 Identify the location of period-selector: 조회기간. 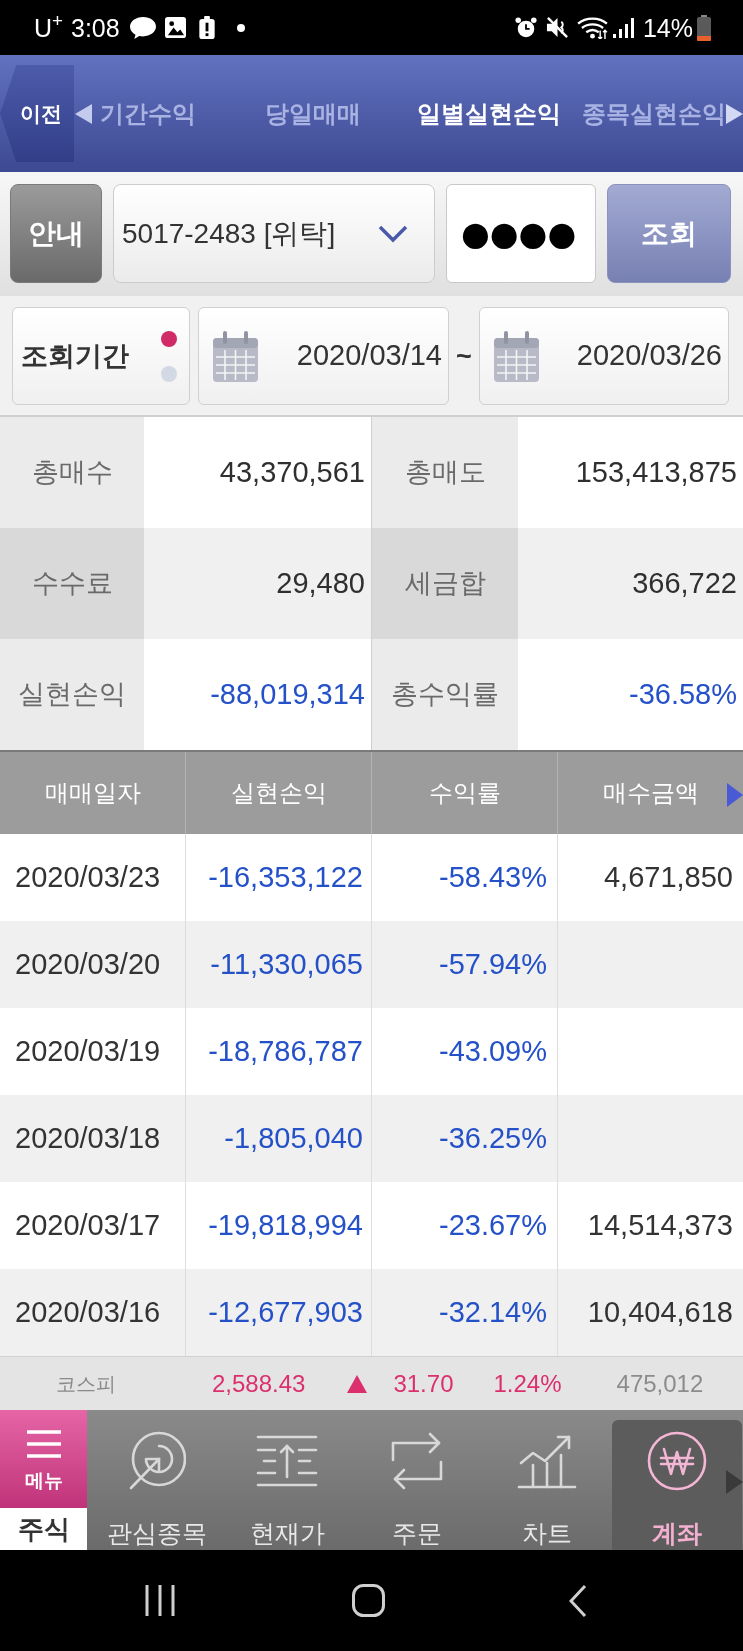
(101, 356).